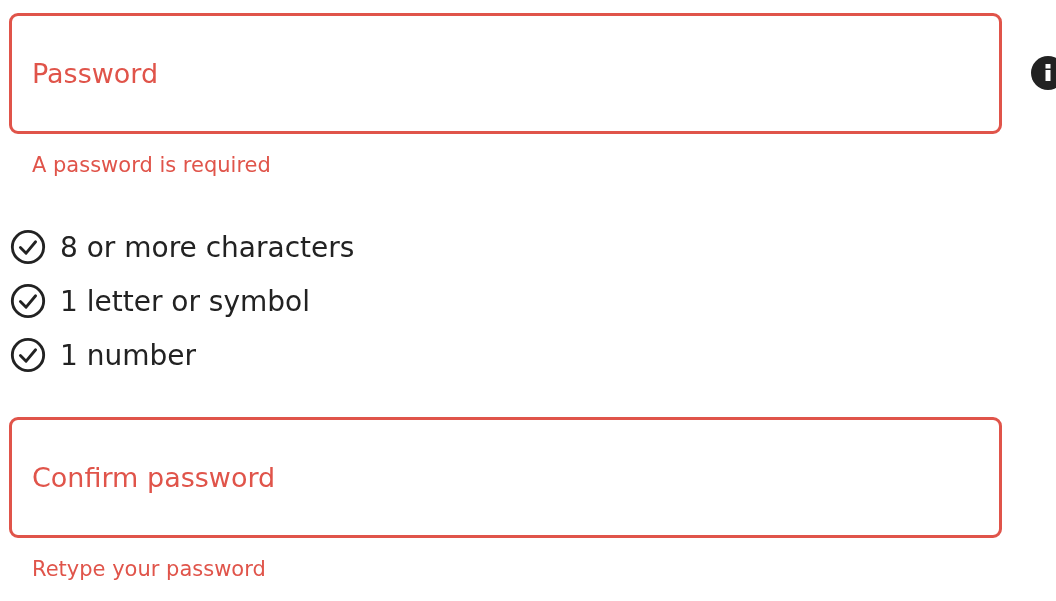 This screenshot has height=601, width=1056. I want to click on error-message: A password is required, so click(151, 165).